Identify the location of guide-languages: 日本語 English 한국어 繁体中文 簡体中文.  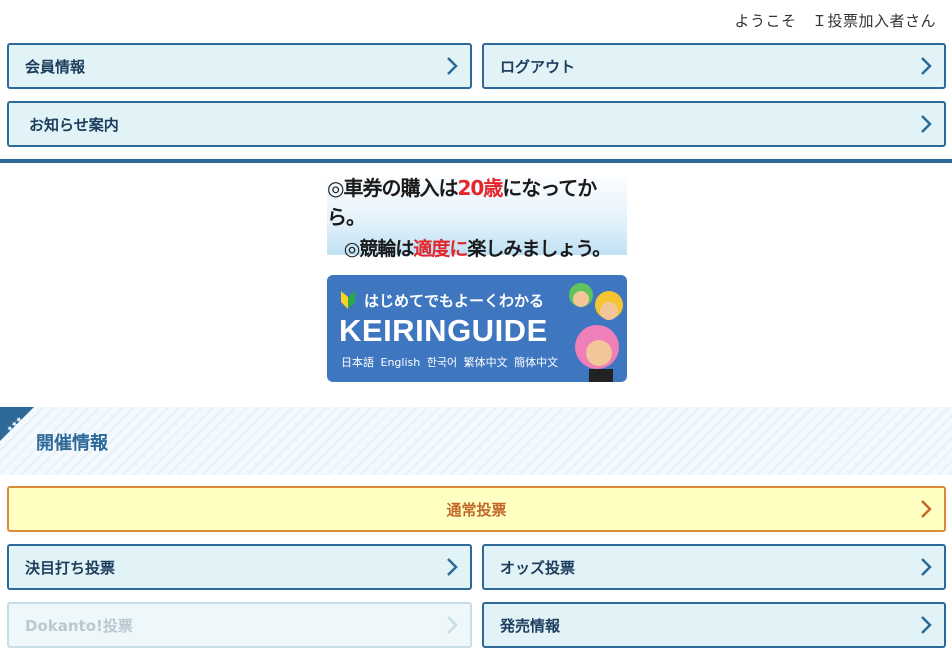
(450, 362).